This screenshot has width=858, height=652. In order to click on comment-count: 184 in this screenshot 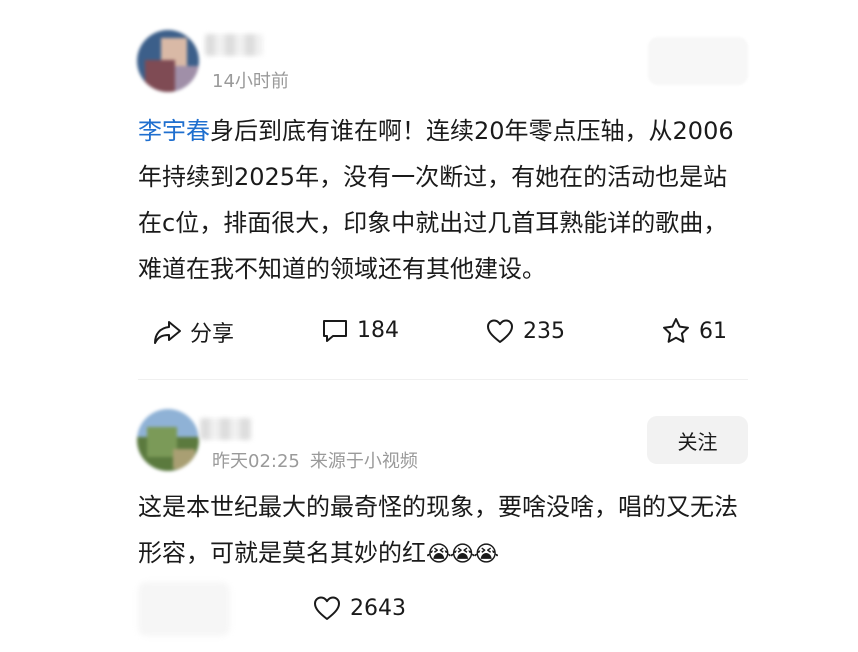, I will do `click(378, 330)`.